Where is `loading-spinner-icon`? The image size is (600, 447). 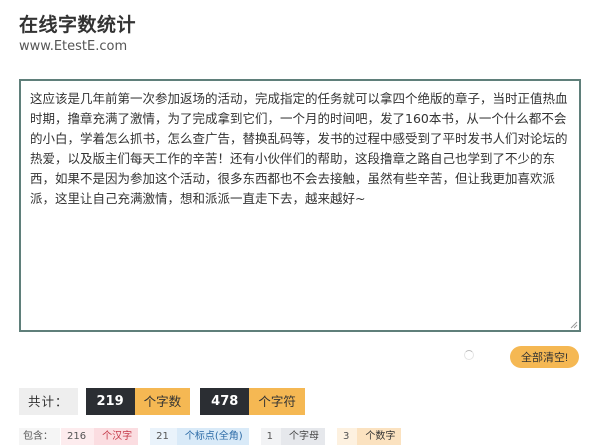
loading-spinner-icon is located at coordinates (469, 355).